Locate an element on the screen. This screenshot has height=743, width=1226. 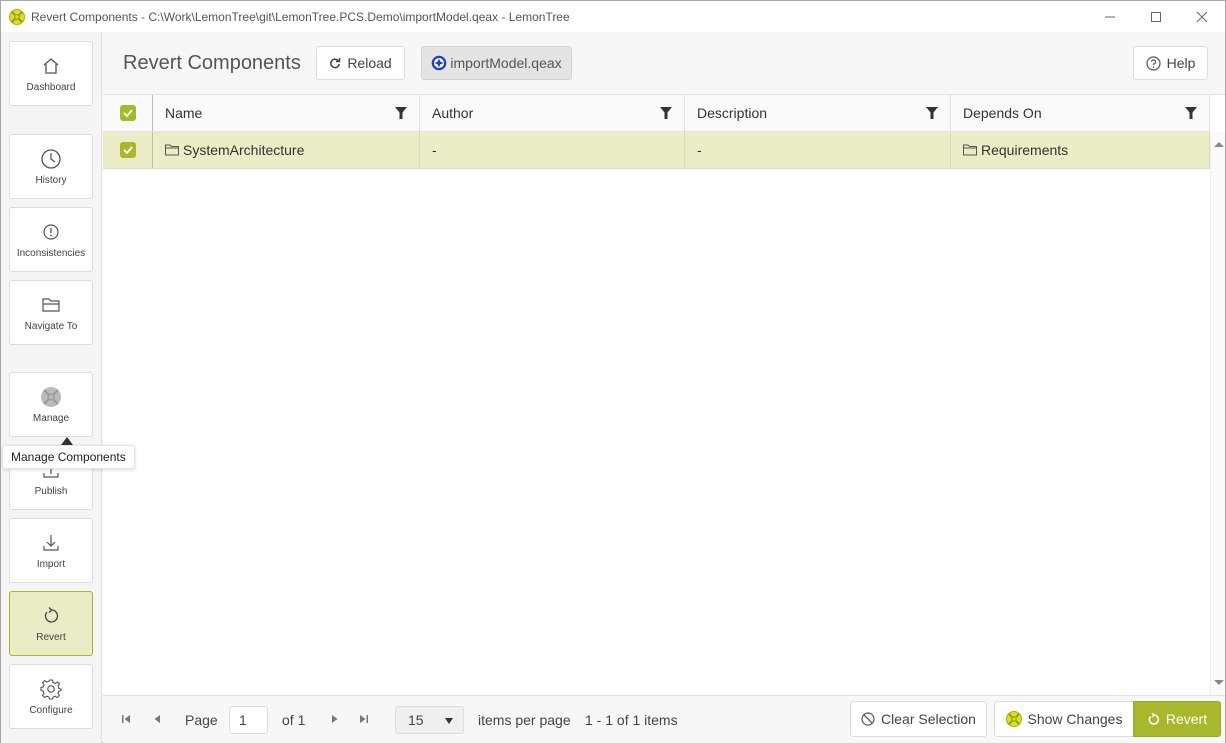
next-page-icon is located at coordinates (335, 719).